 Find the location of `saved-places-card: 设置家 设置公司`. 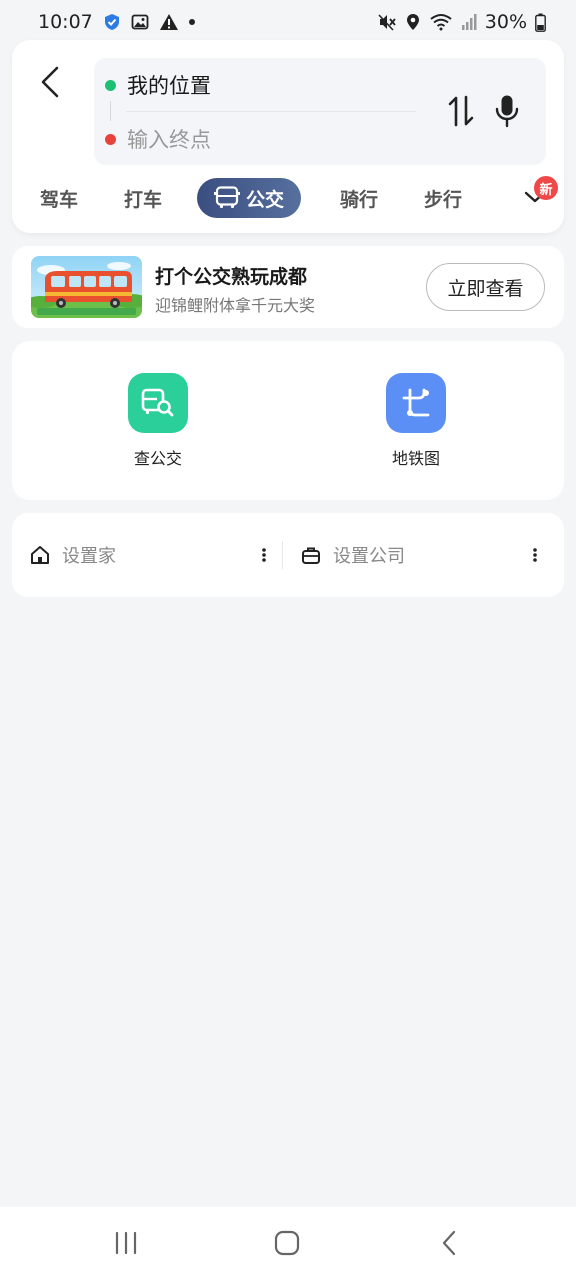

saved-places-card: 设置家 设置公司 is located at coordinates (288, 555).